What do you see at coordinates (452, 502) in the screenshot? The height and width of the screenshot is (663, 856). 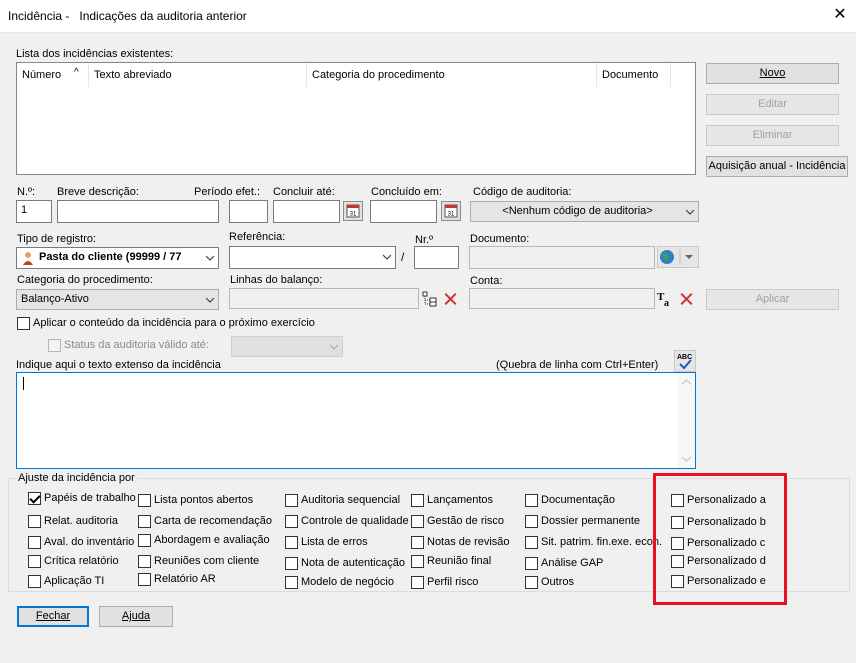 I see `ajuste-checkbox-col4-0: Lançamentos` at bounding box center [452, 502].